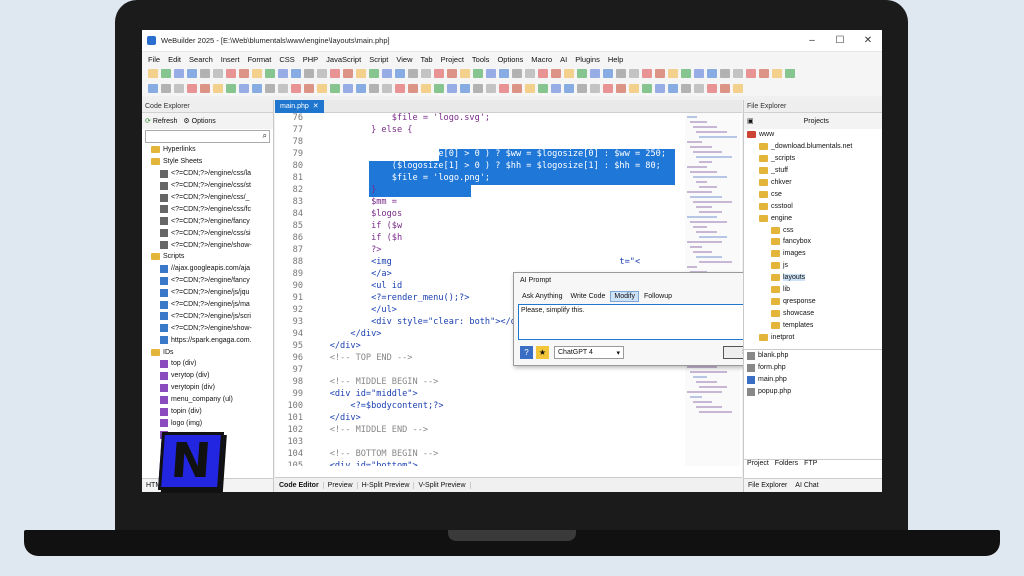 The width and height of the screenshot is (1024, 576). I want to click on code-line: <?=$bodycontent;?>, so click(376, 406).